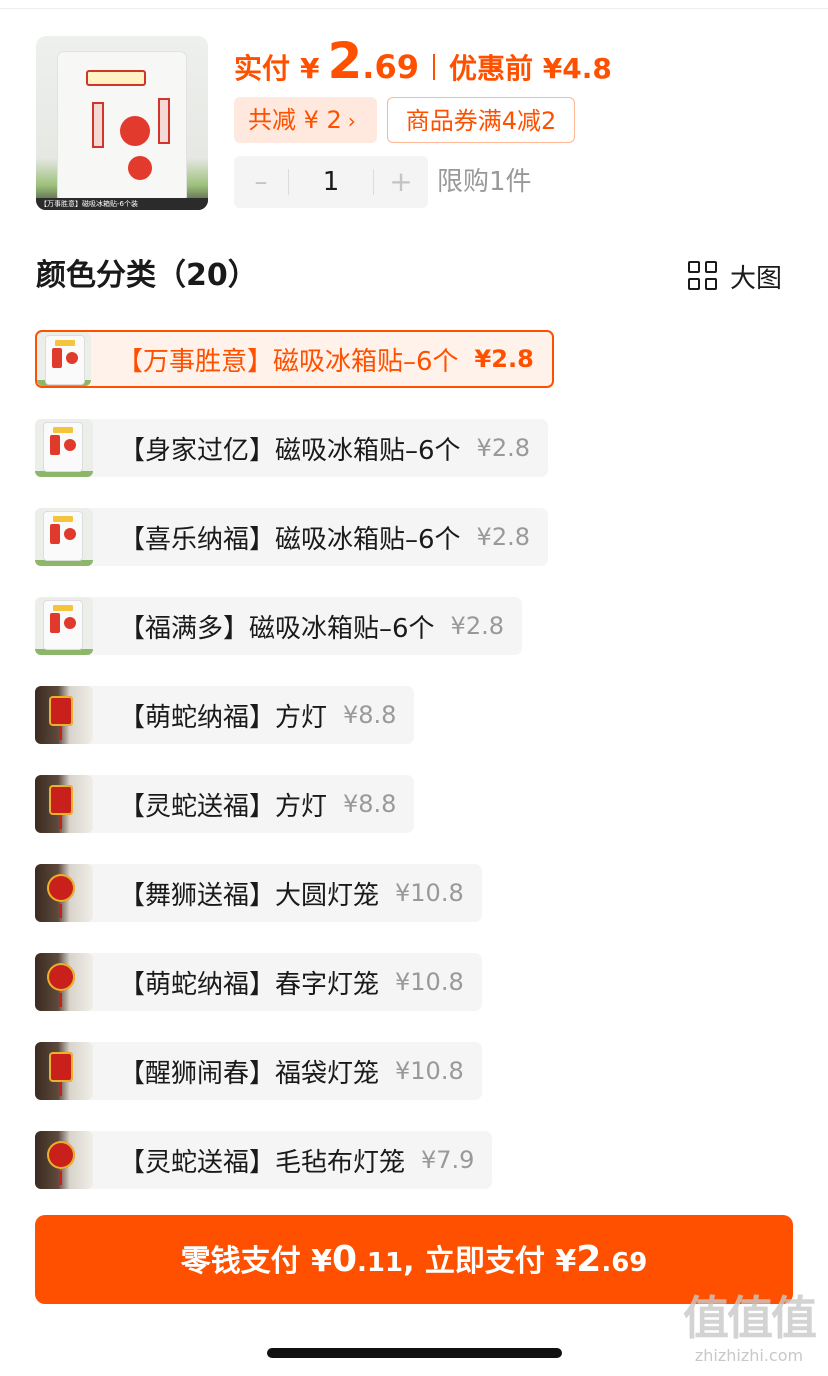  I want to click on section-title: 颜色分类（20）, so click(147, 275).